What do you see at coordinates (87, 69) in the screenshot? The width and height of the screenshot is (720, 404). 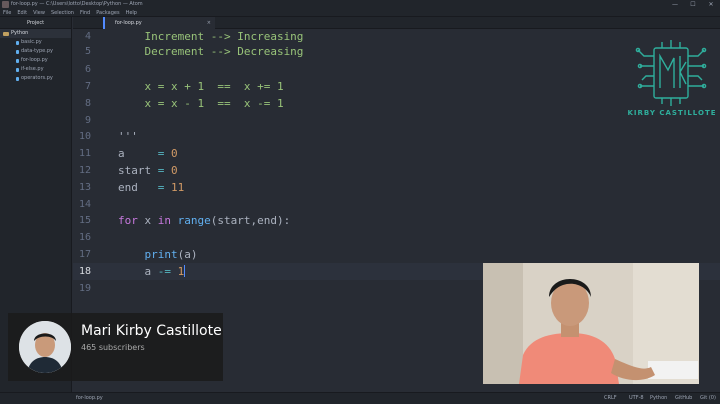 I see `line-number: 6` at bounding box center [87, 69].